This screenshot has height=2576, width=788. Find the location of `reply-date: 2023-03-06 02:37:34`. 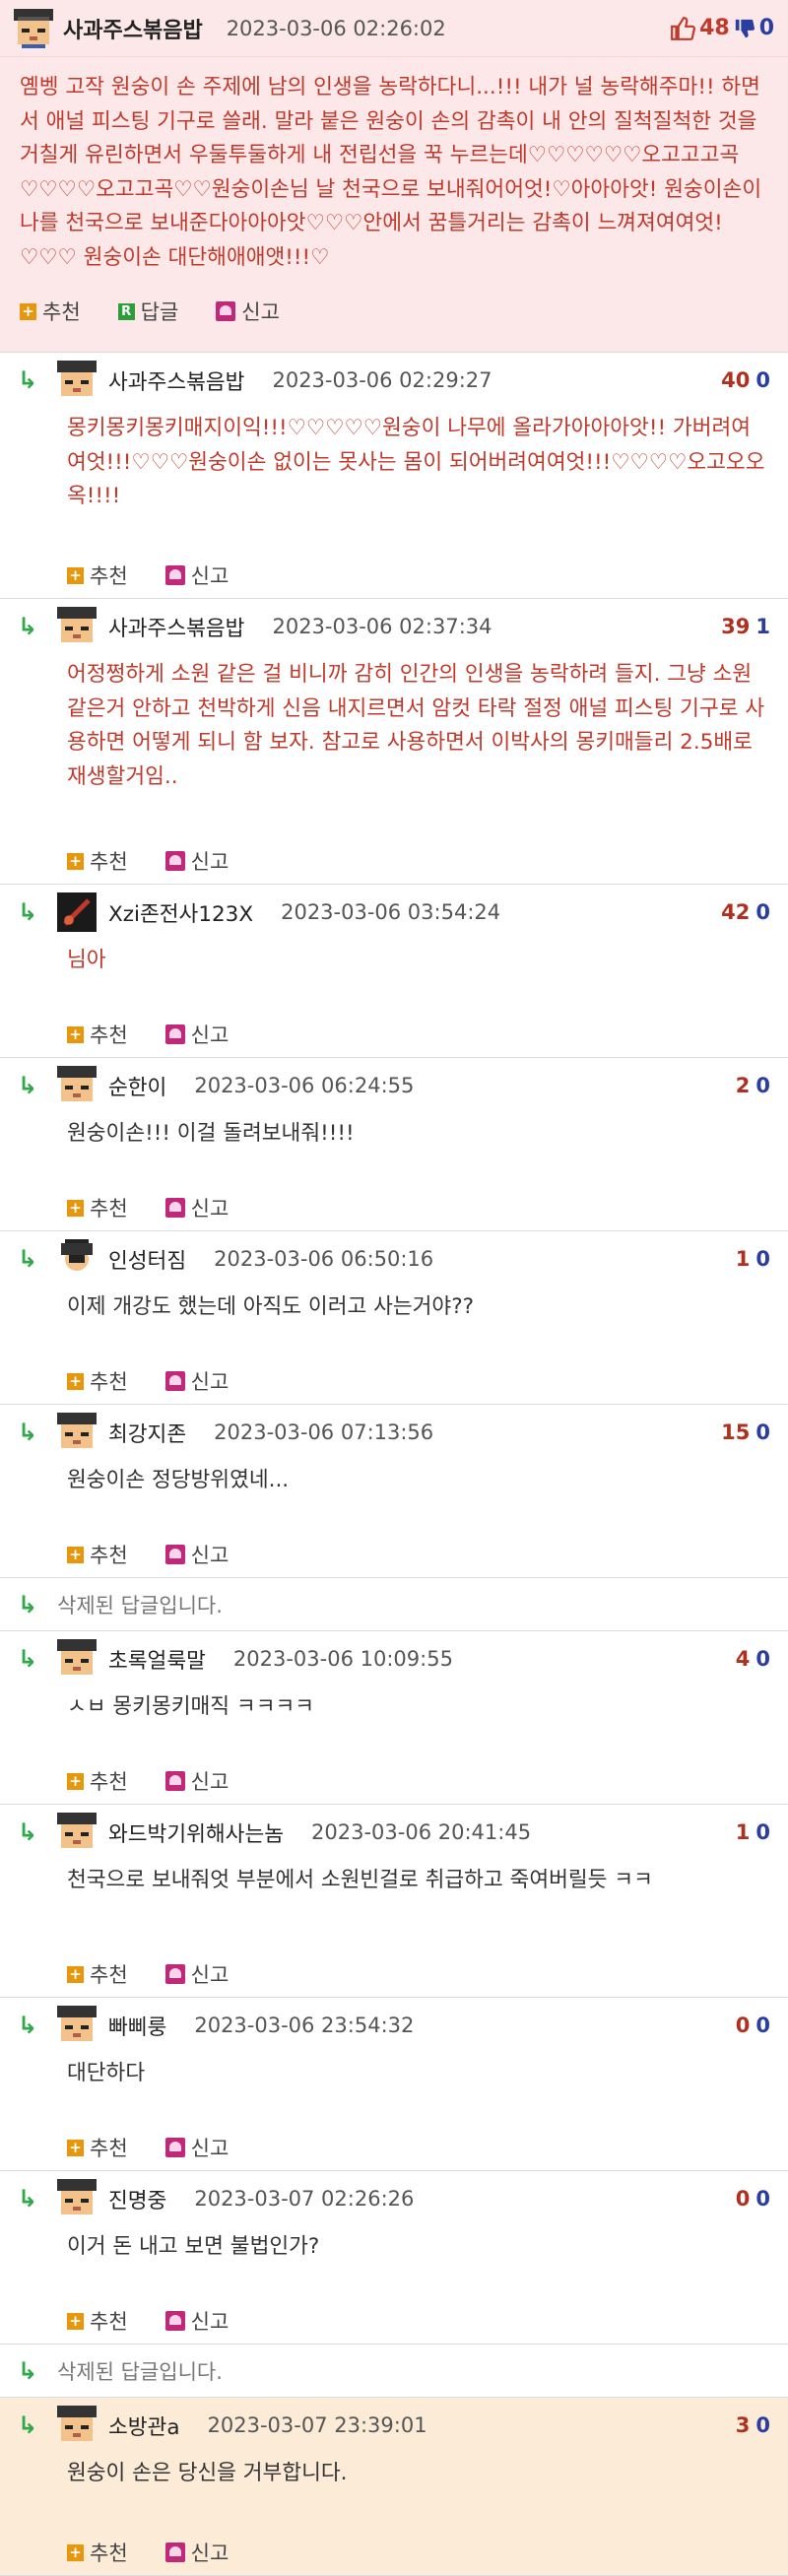

reply-date: 2023-03-06 02:37:34 is located at coordinates (382, 627).